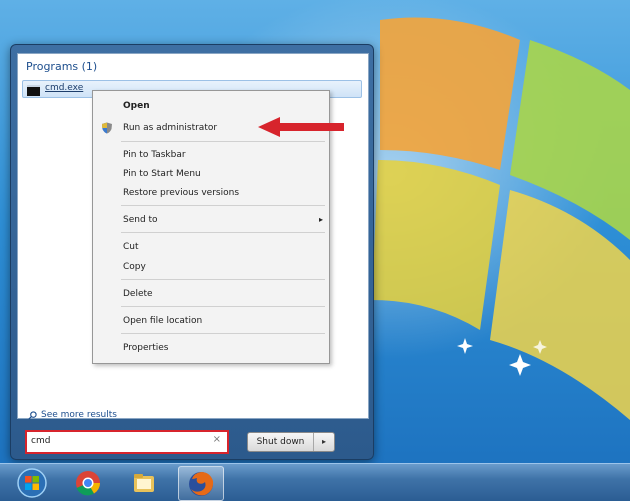 The image size is (630, 501). Describe the element at coordinates (320, 219) in the screenshot. I see `submenu-arrow-icon: ▸` at that location.